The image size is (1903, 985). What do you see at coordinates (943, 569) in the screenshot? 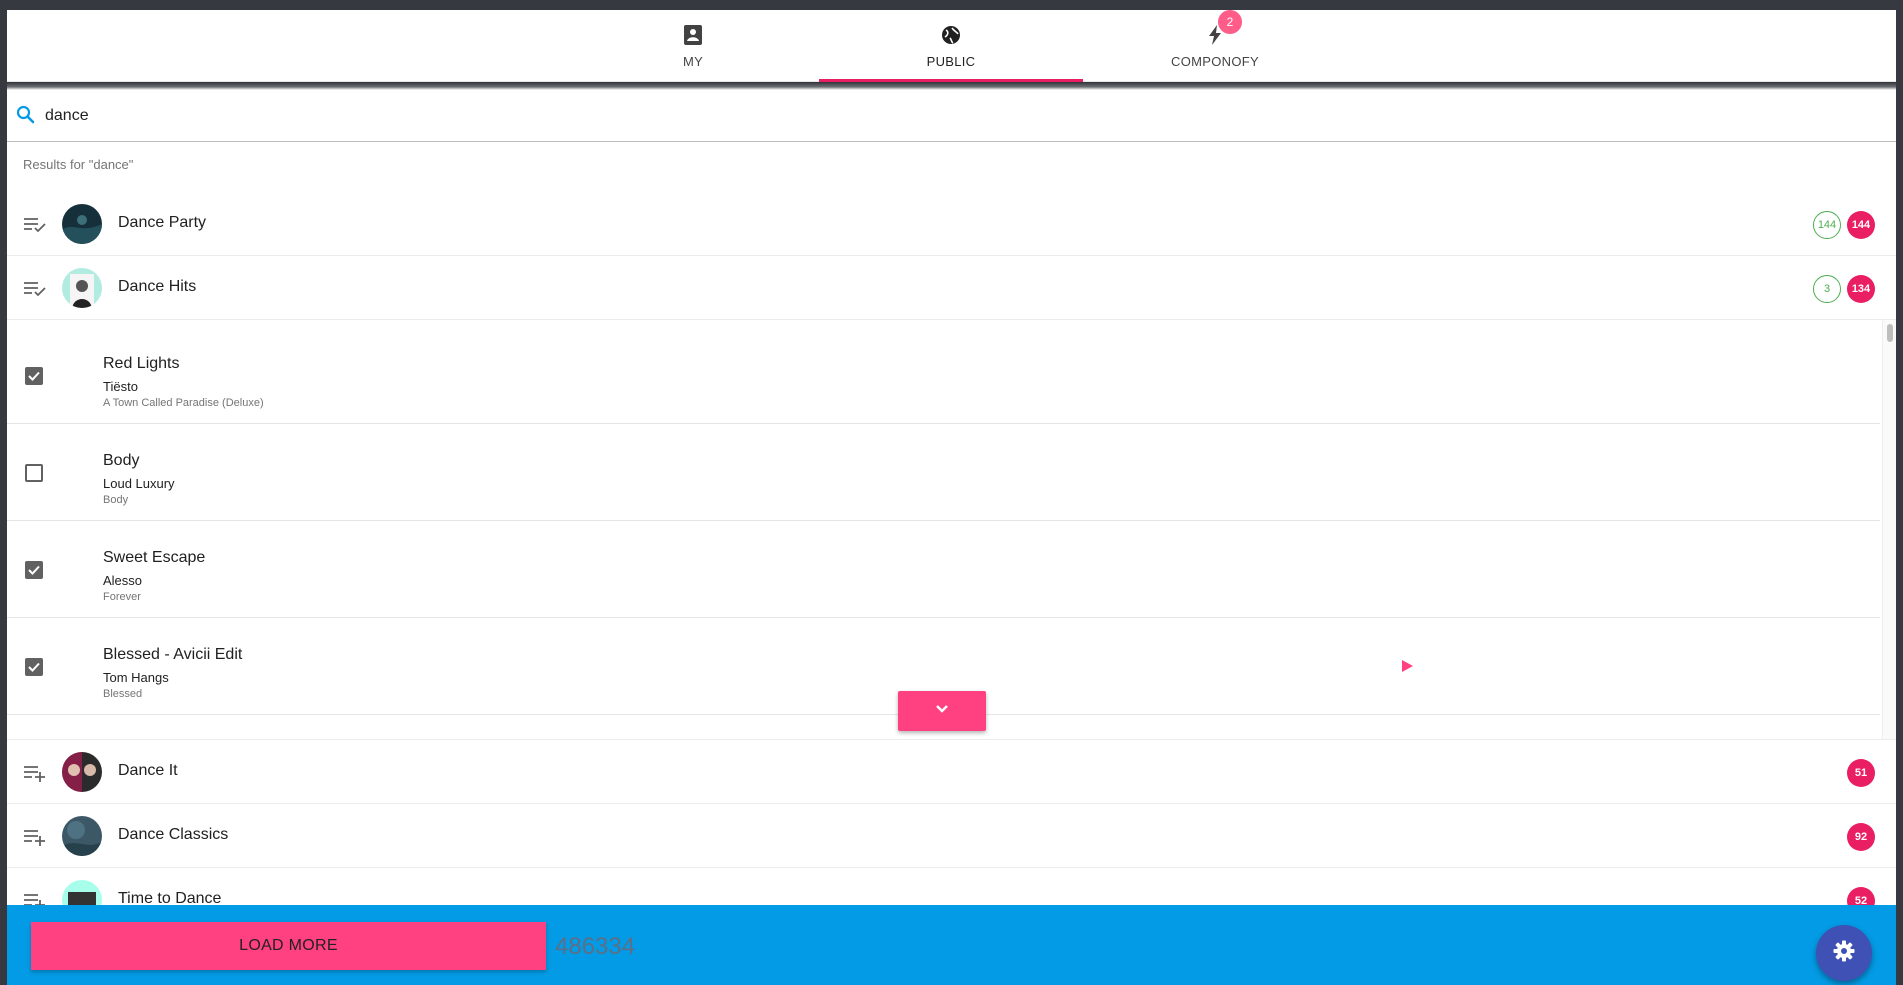
I see `track-row: Sweet Escape Alesso Forever` at bounding box center [943, 569].